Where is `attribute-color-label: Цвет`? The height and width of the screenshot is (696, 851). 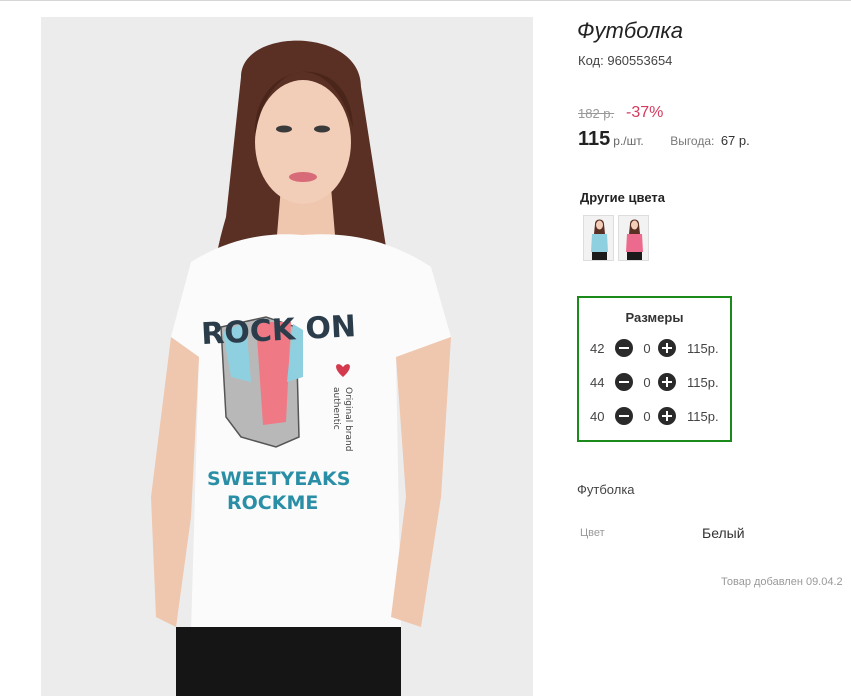
attribute-color-label: Цвет is located at coordinates (592, 533).